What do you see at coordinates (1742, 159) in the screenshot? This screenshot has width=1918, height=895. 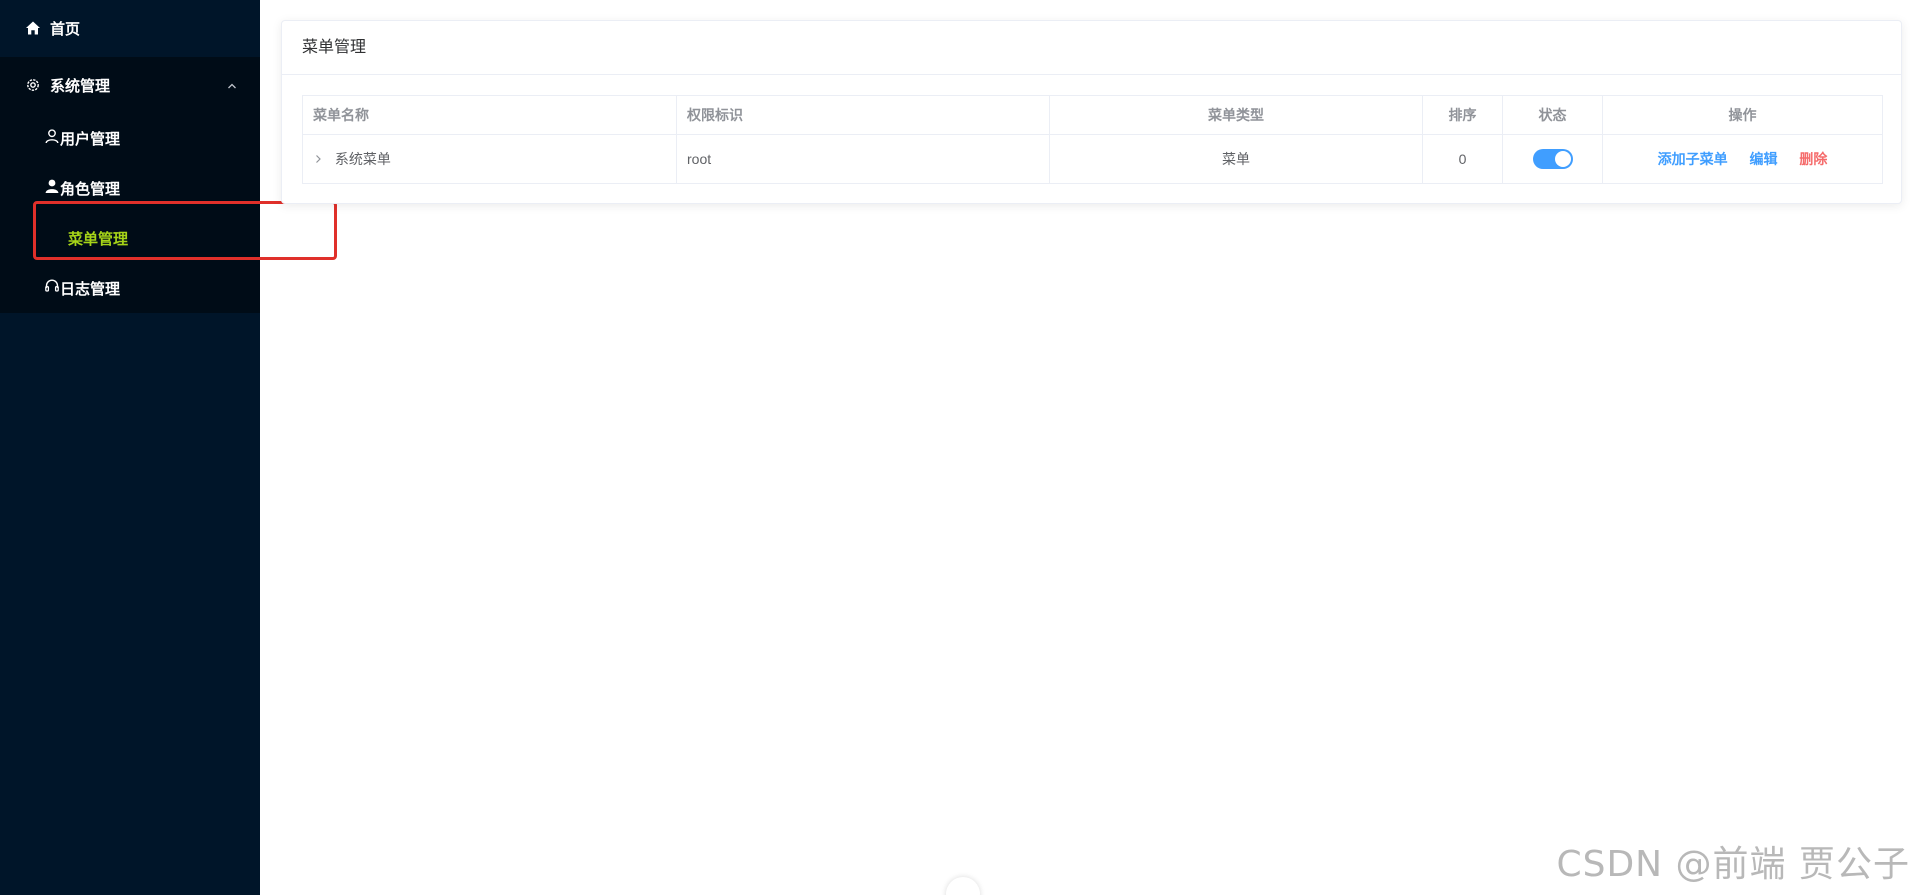 I see `cell-actions: 添加子菜单 编辑 删除` at bounding box center [1742, 159].